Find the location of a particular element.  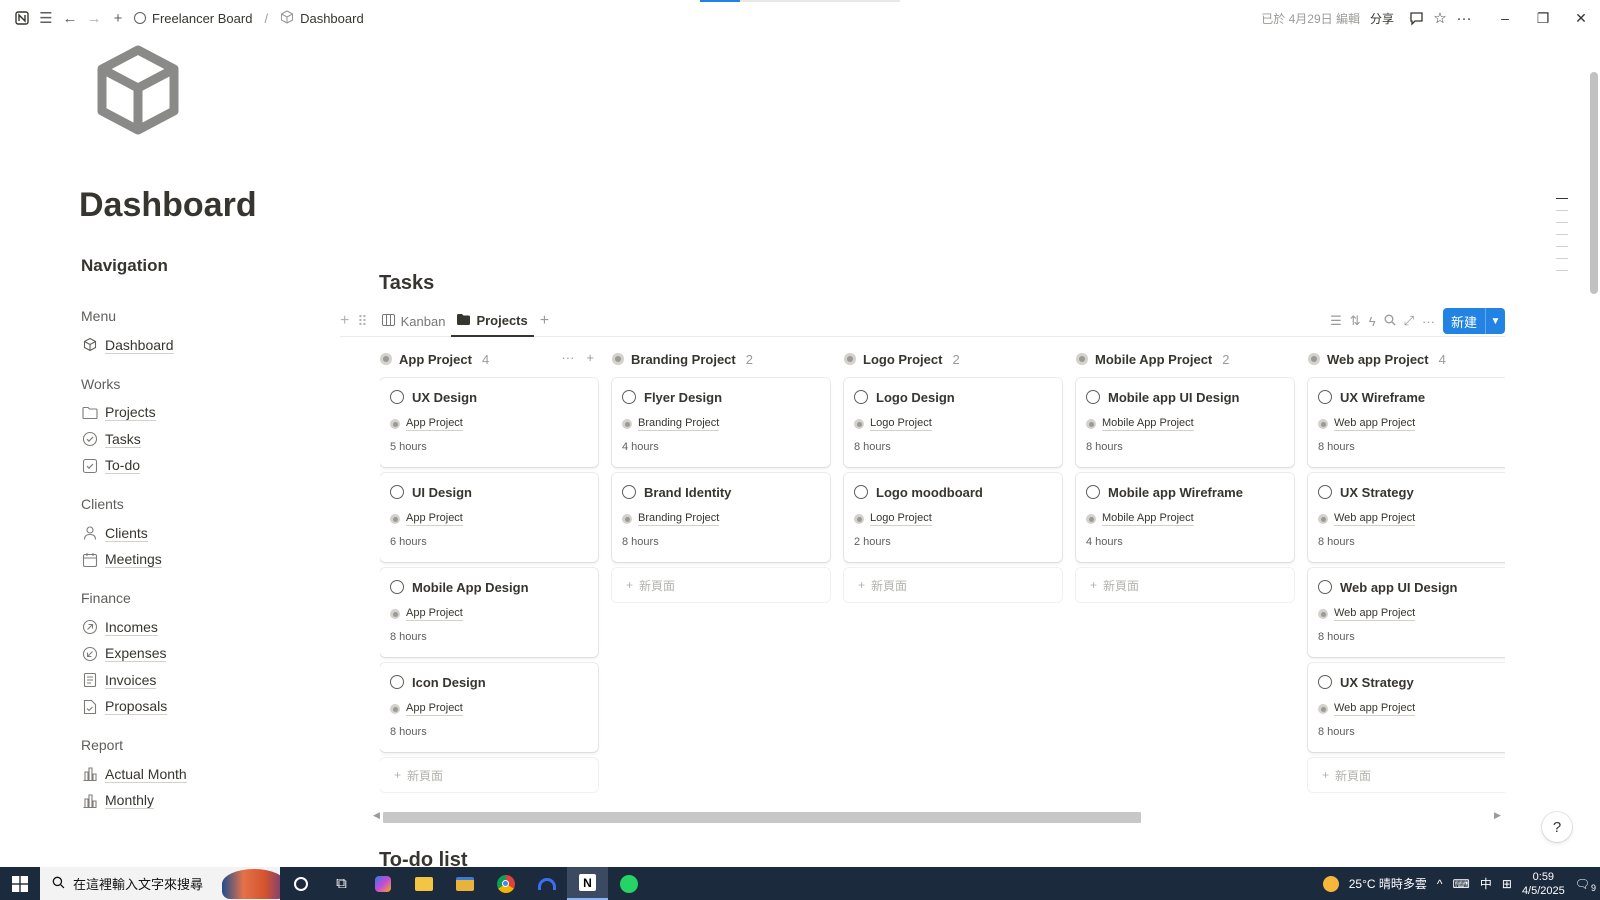

sidebar-item-expenses: Expenses is located at coordinates (206, 654).